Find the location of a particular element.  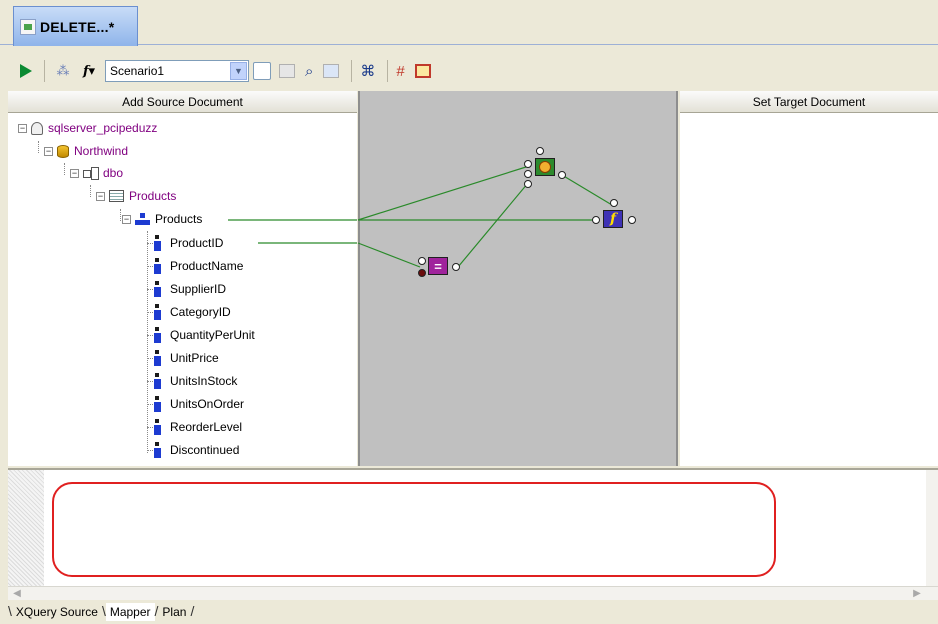

function-button: f▾ is located at coordinates (89, 71).